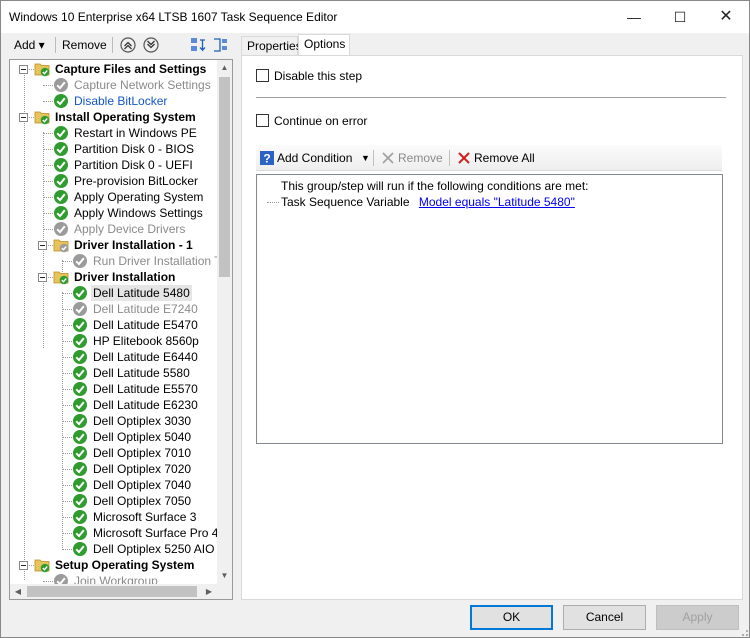  I want to click on ok-button: OK, so click(511, 617).